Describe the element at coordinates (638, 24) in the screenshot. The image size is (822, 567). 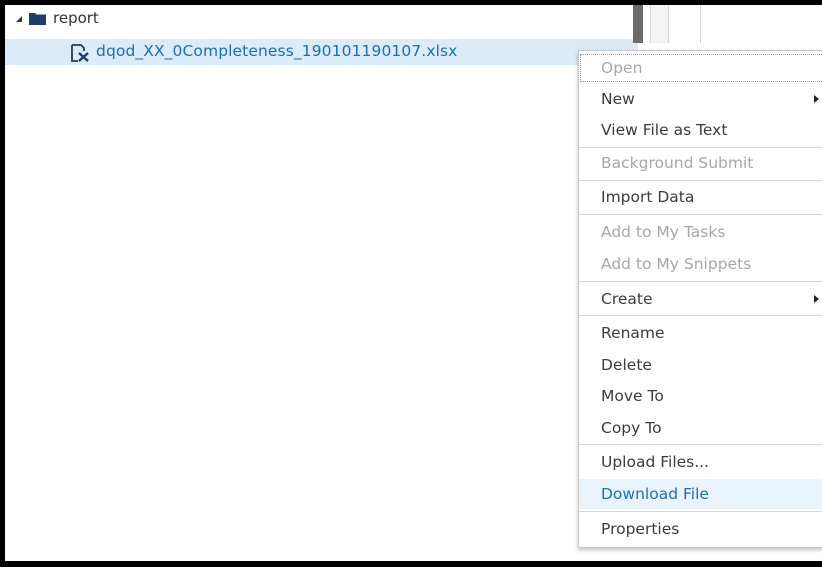
I see `scrollbar-thumb` at that location.